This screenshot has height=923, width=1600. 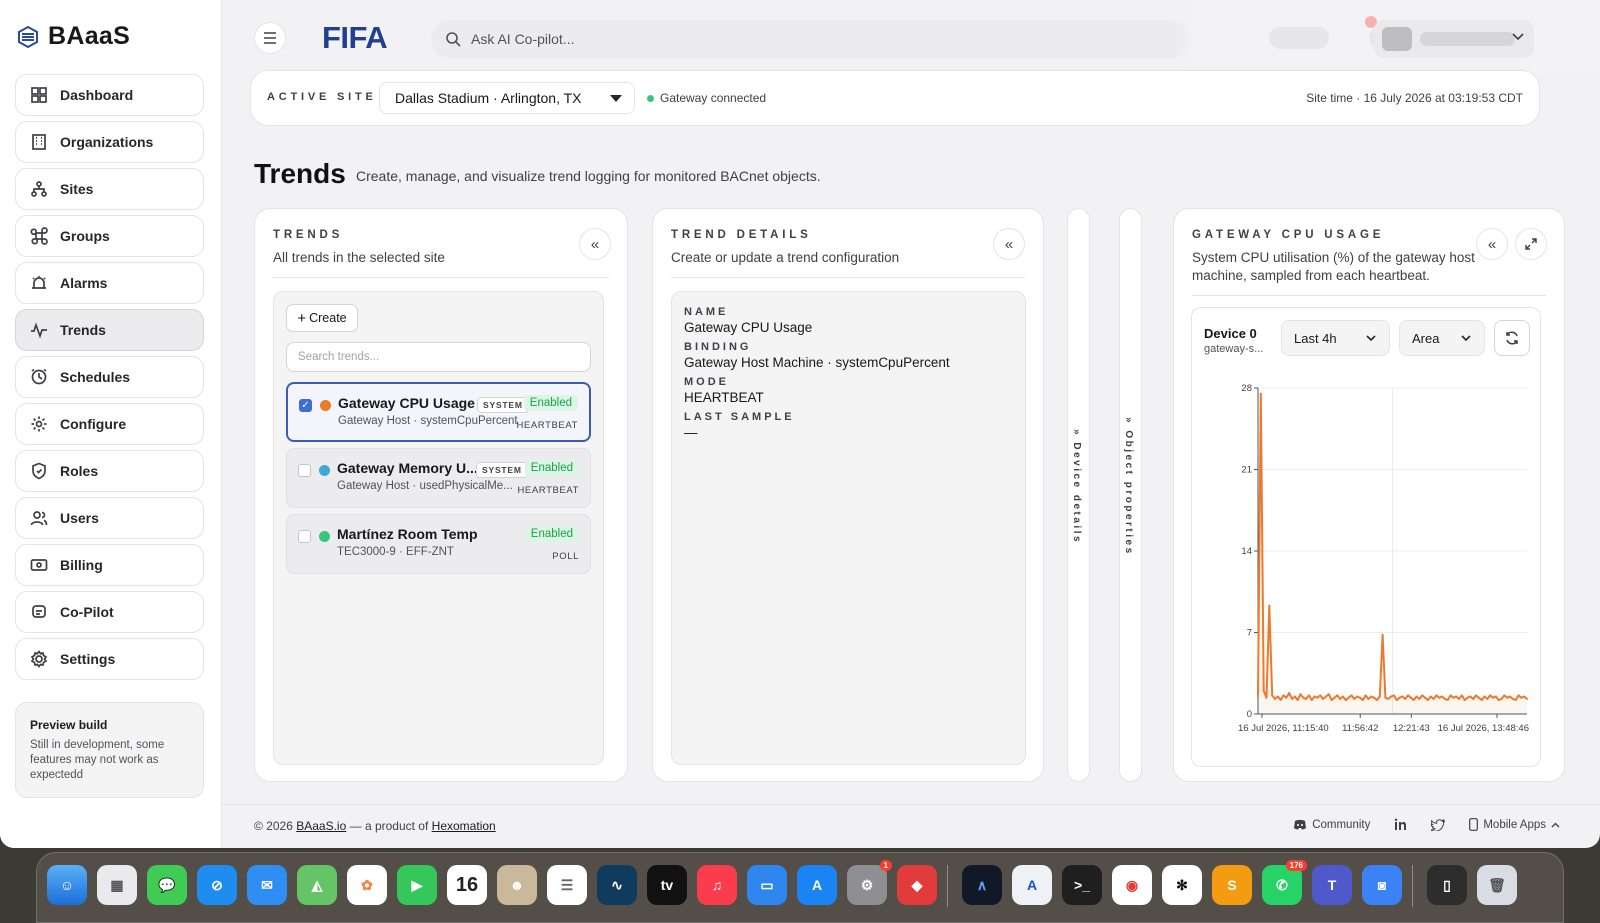 I want to click on sublime-icon: S, so click(x=1232, y=885).